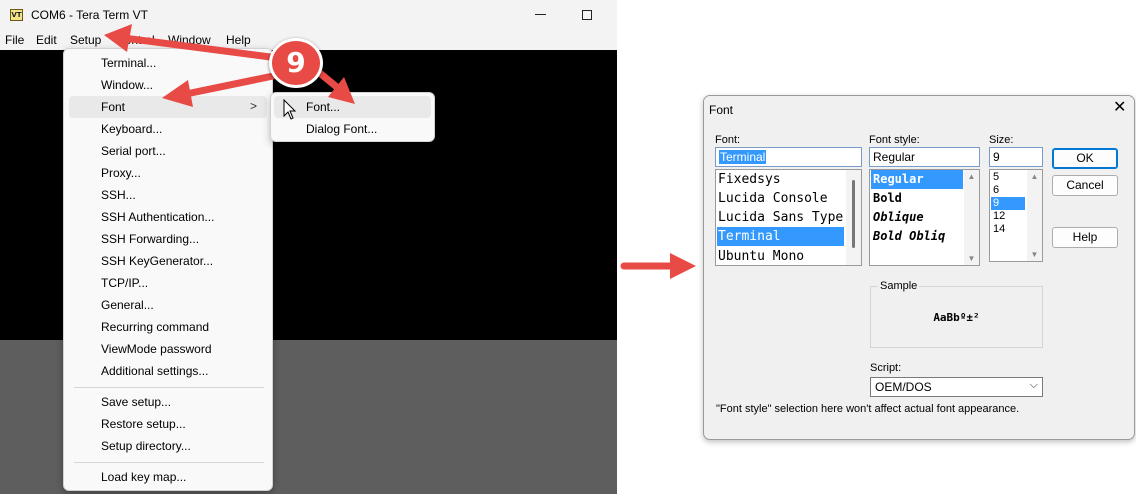 The image size is (1136, 494). What do you see at coordinates (1119, 108) in the screenshot?
I see `close-icon: ✕` at bounding box center [1119, 108].